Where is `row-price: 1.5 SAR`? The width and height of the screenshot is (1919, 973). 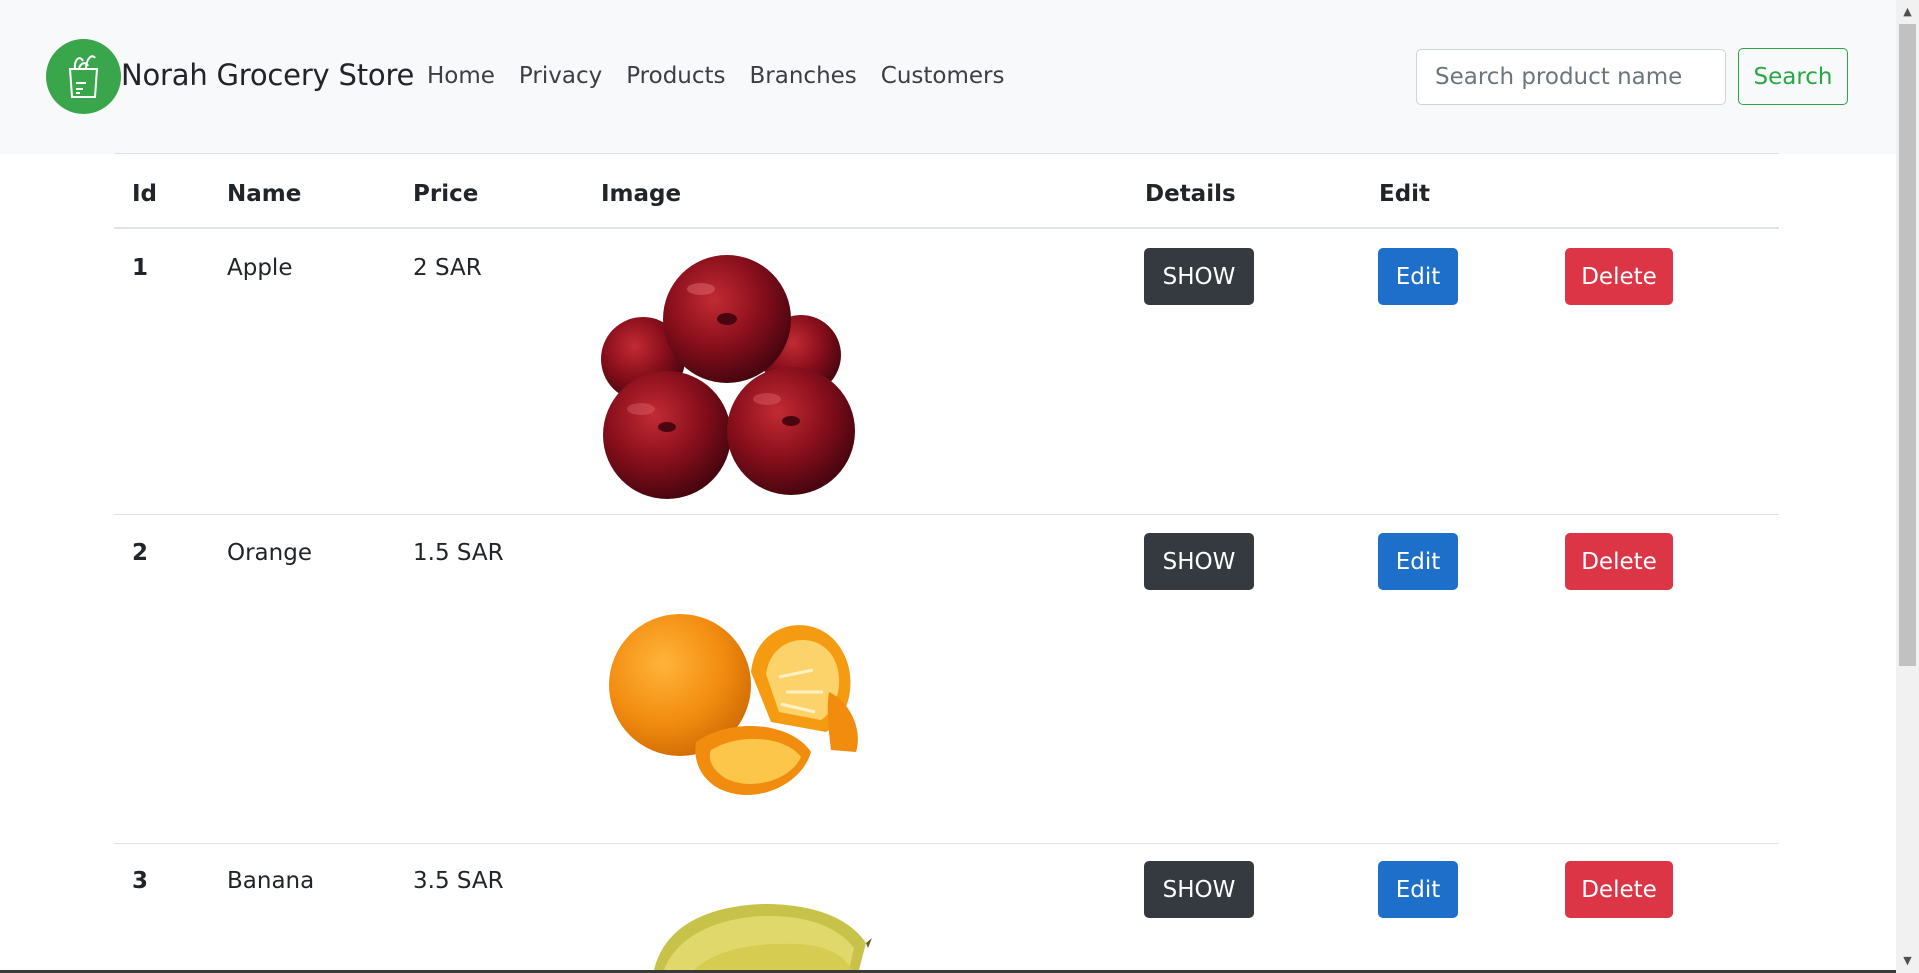 row-price: 1.5 SAR is located at coordinates (458, 553).